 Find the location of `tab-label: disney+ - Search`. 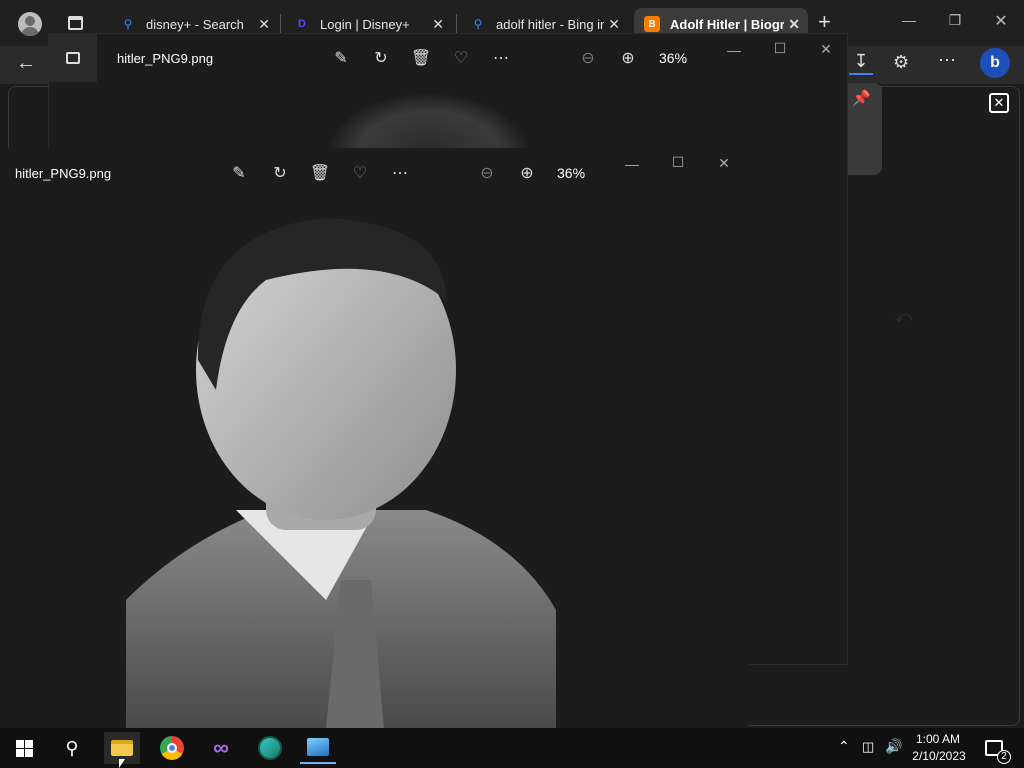

tab-label: disney+ - Search is located at coordinates (195, 24).